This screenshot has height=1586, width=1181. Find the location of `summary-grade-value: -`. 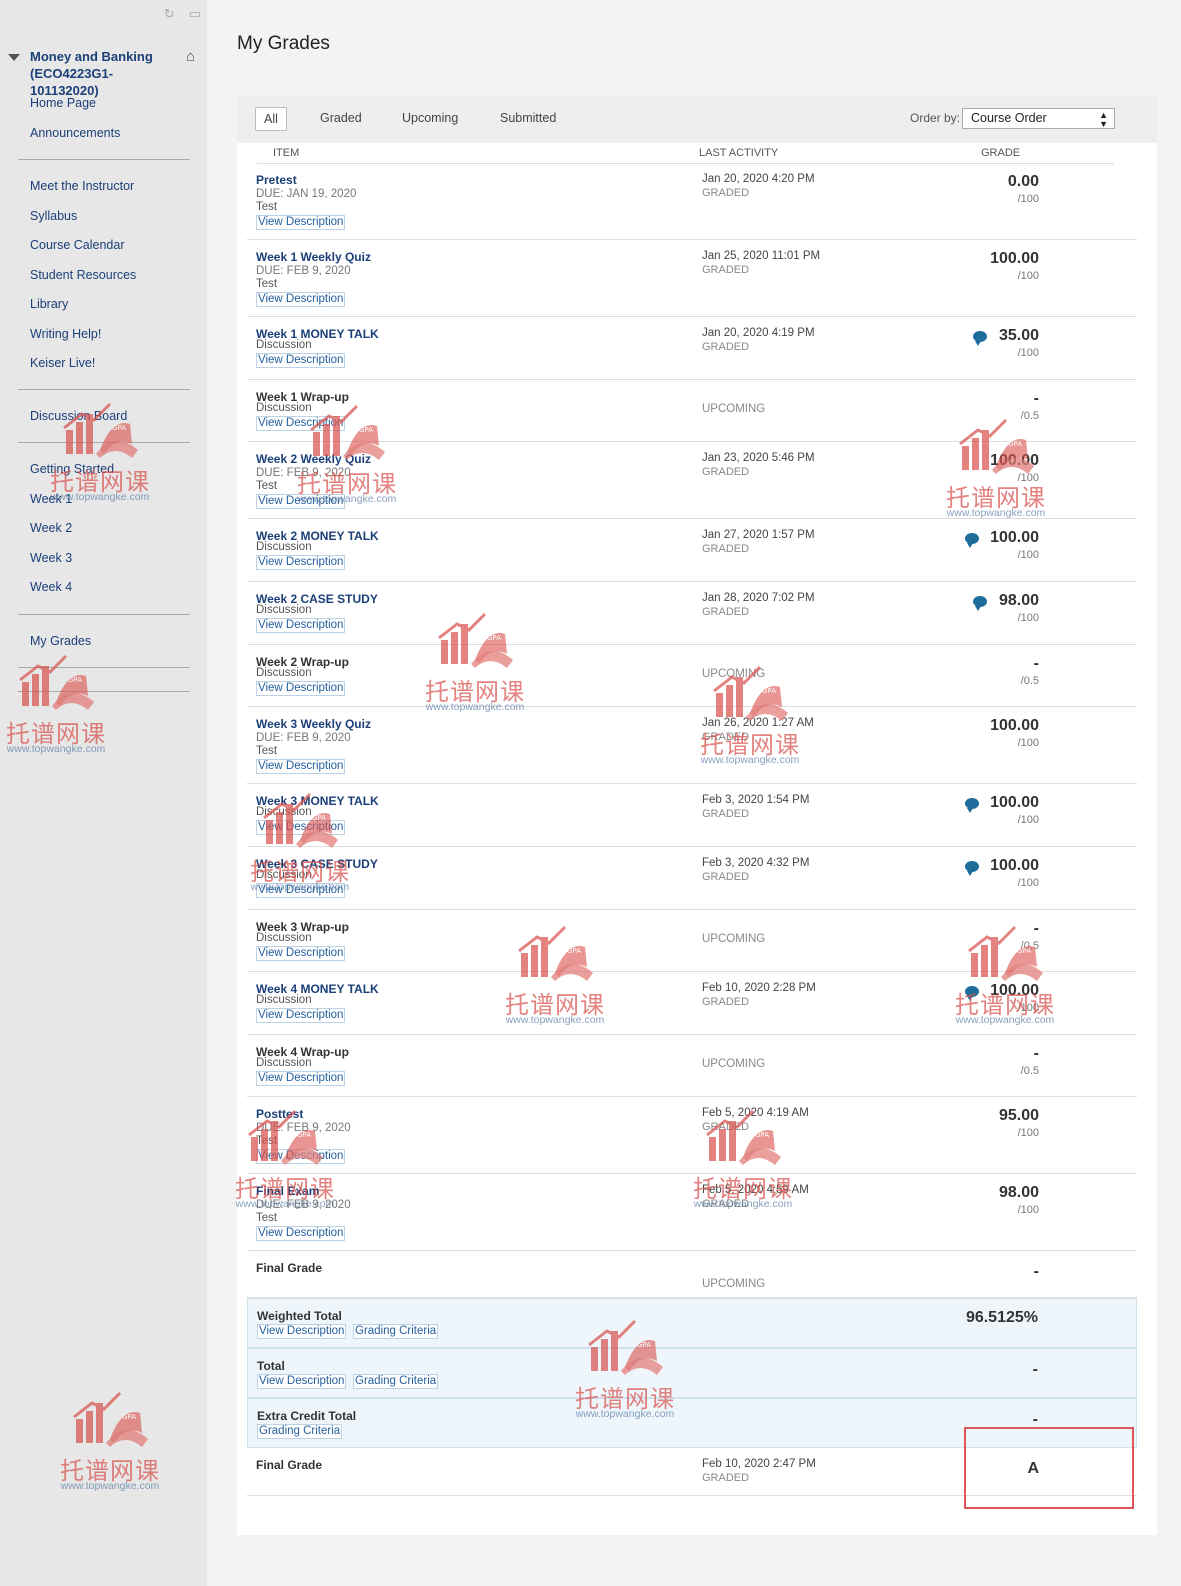

summary-grade-value: - is located at coordinates (1036, 1271).